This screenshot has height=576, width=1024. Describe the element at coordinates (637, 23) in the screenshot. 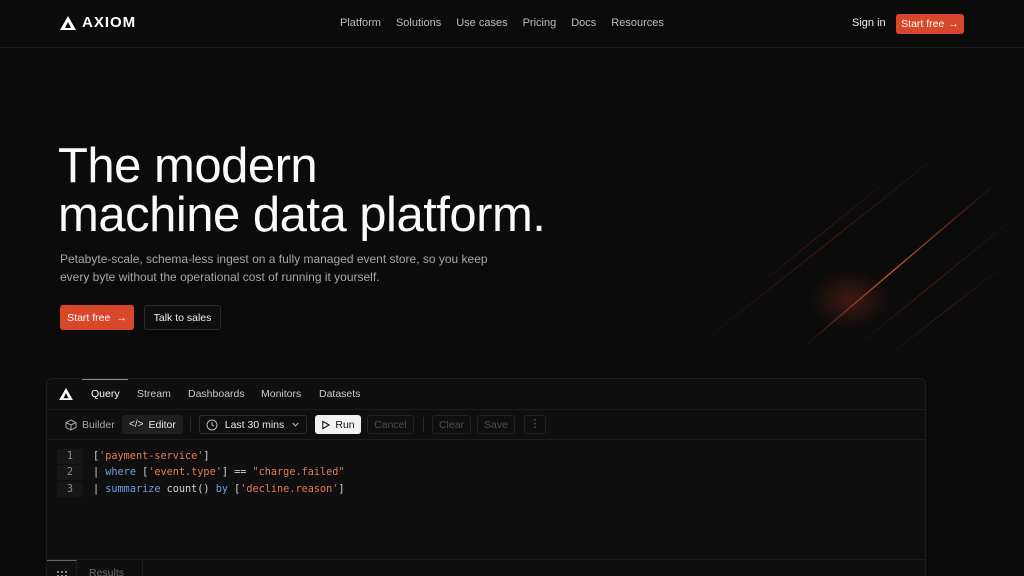

I see `nav-link-resources: Resources` at that location.